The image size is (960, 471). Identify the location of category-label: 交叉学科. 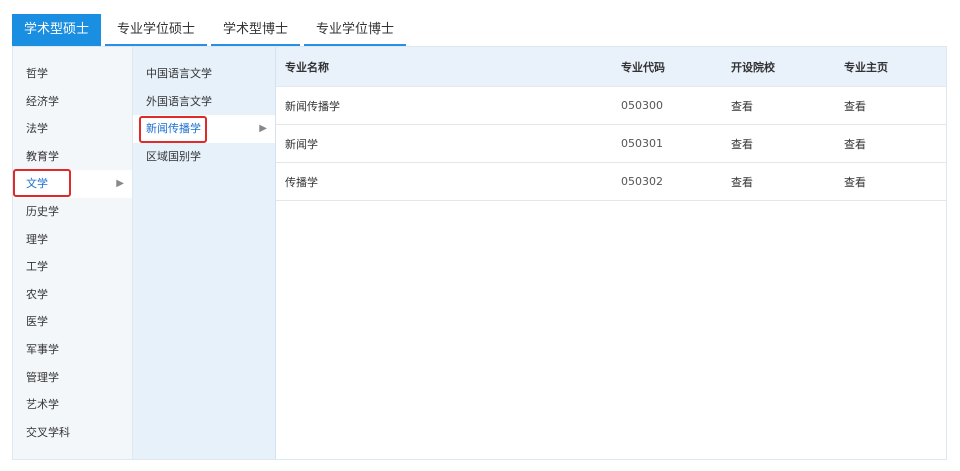
(48, 432).